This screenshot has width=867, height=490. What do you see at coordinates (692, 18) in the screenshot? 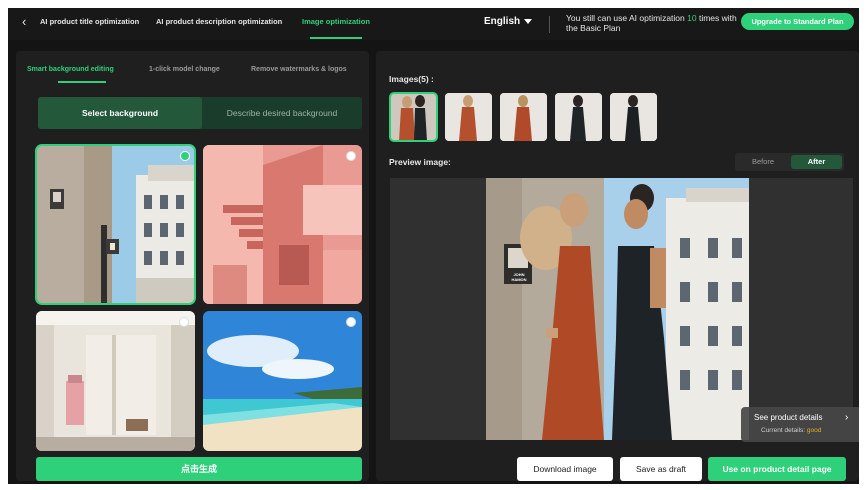
I see `usage-count: 10` at bounding box center [692, 18].